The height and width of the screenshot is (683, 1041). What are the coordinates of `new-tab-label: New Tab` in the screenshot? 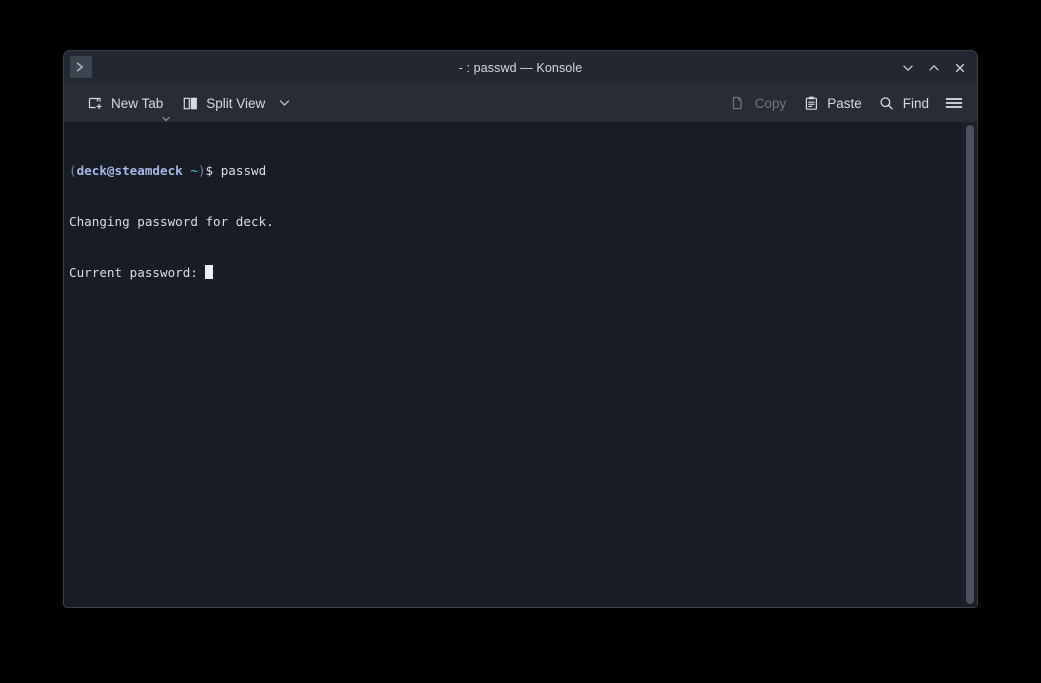 It's located at (137, 103).